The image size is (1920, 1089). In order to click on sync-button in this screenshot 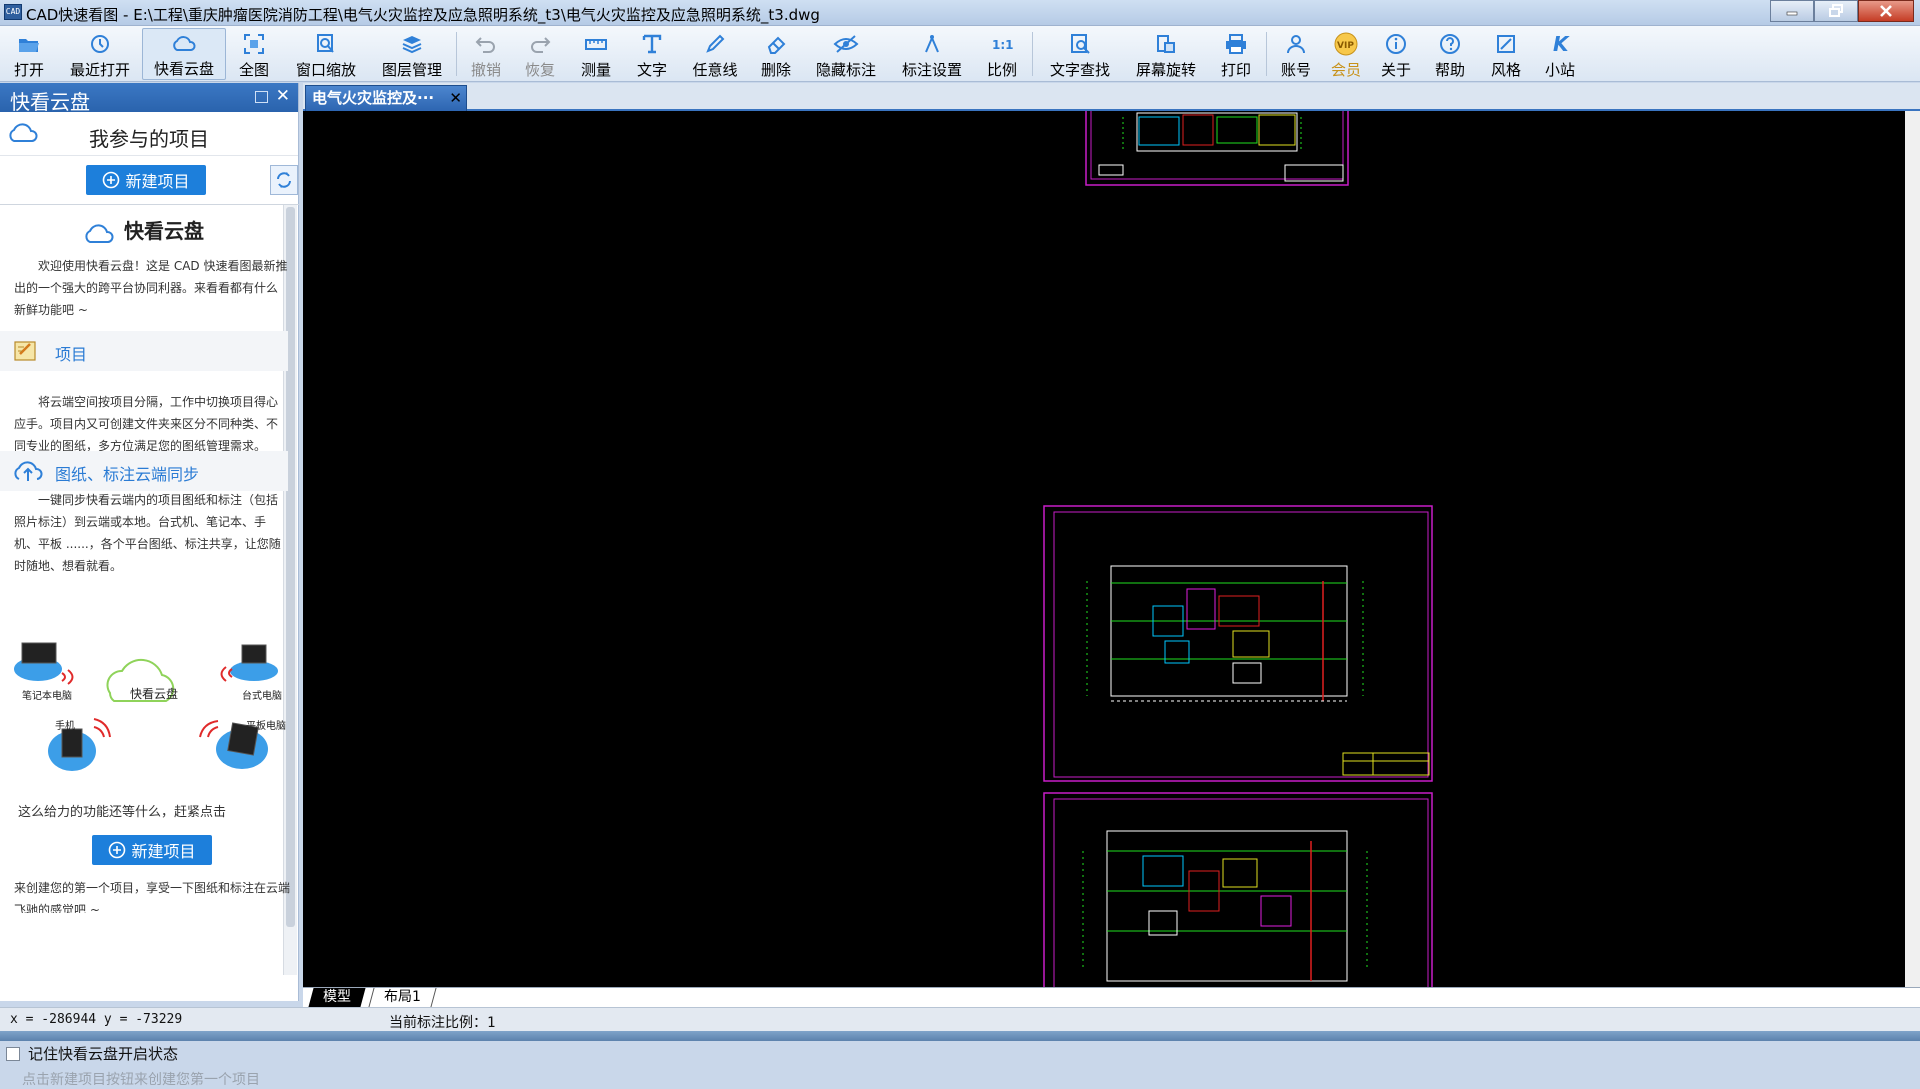, I will do `click(284, 180)`.